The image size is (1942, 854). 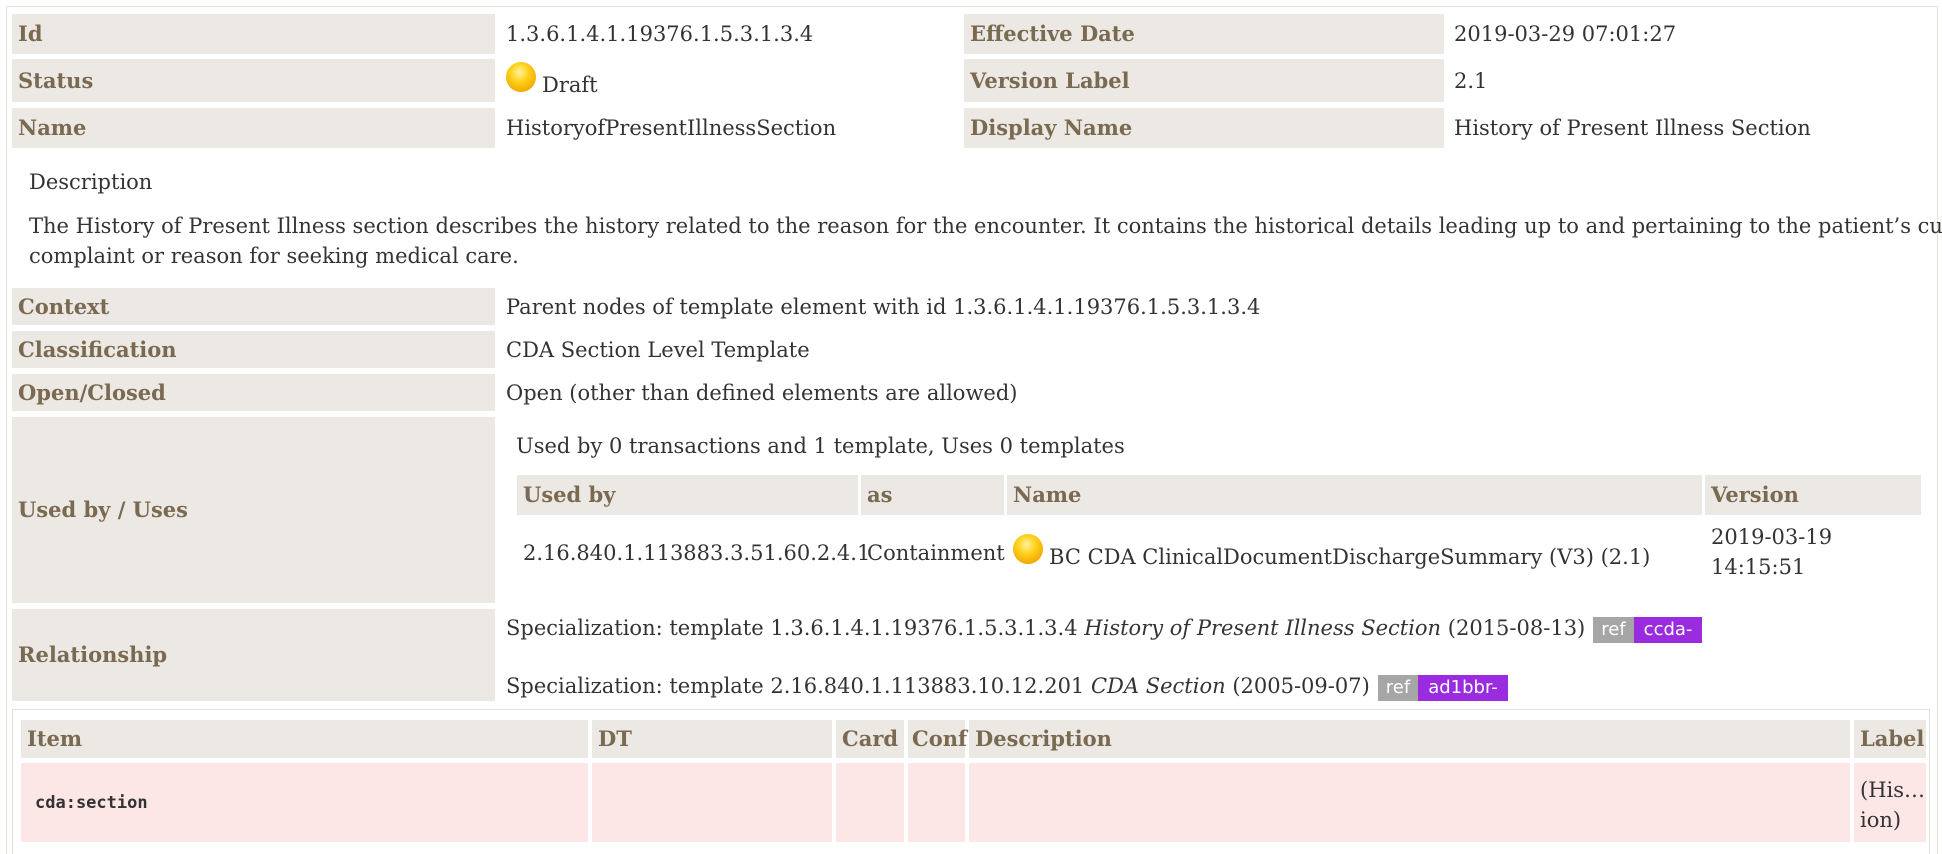 I want to click on items-row-label: (His… ion), so click(x=1890, y=802).